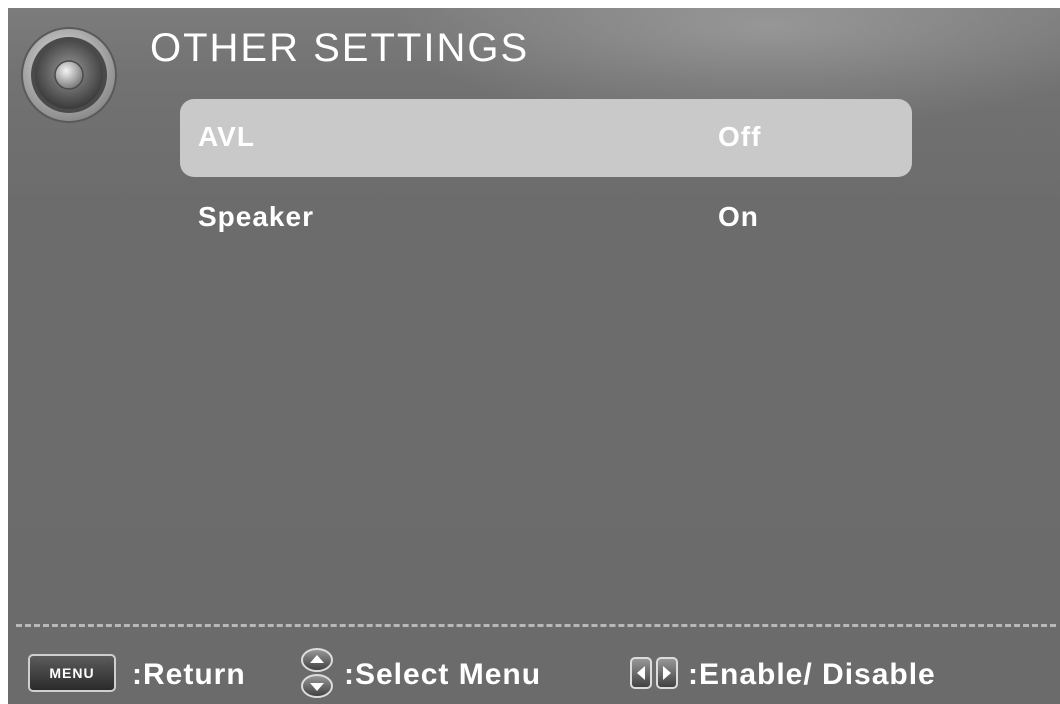 Image resolution: width=1060 pixels, height=704 pixels. What do you see at coordinates (256, 216) in the screenshot?
I see `menu-item-label: Speaker` at bounding box center [256, 216].